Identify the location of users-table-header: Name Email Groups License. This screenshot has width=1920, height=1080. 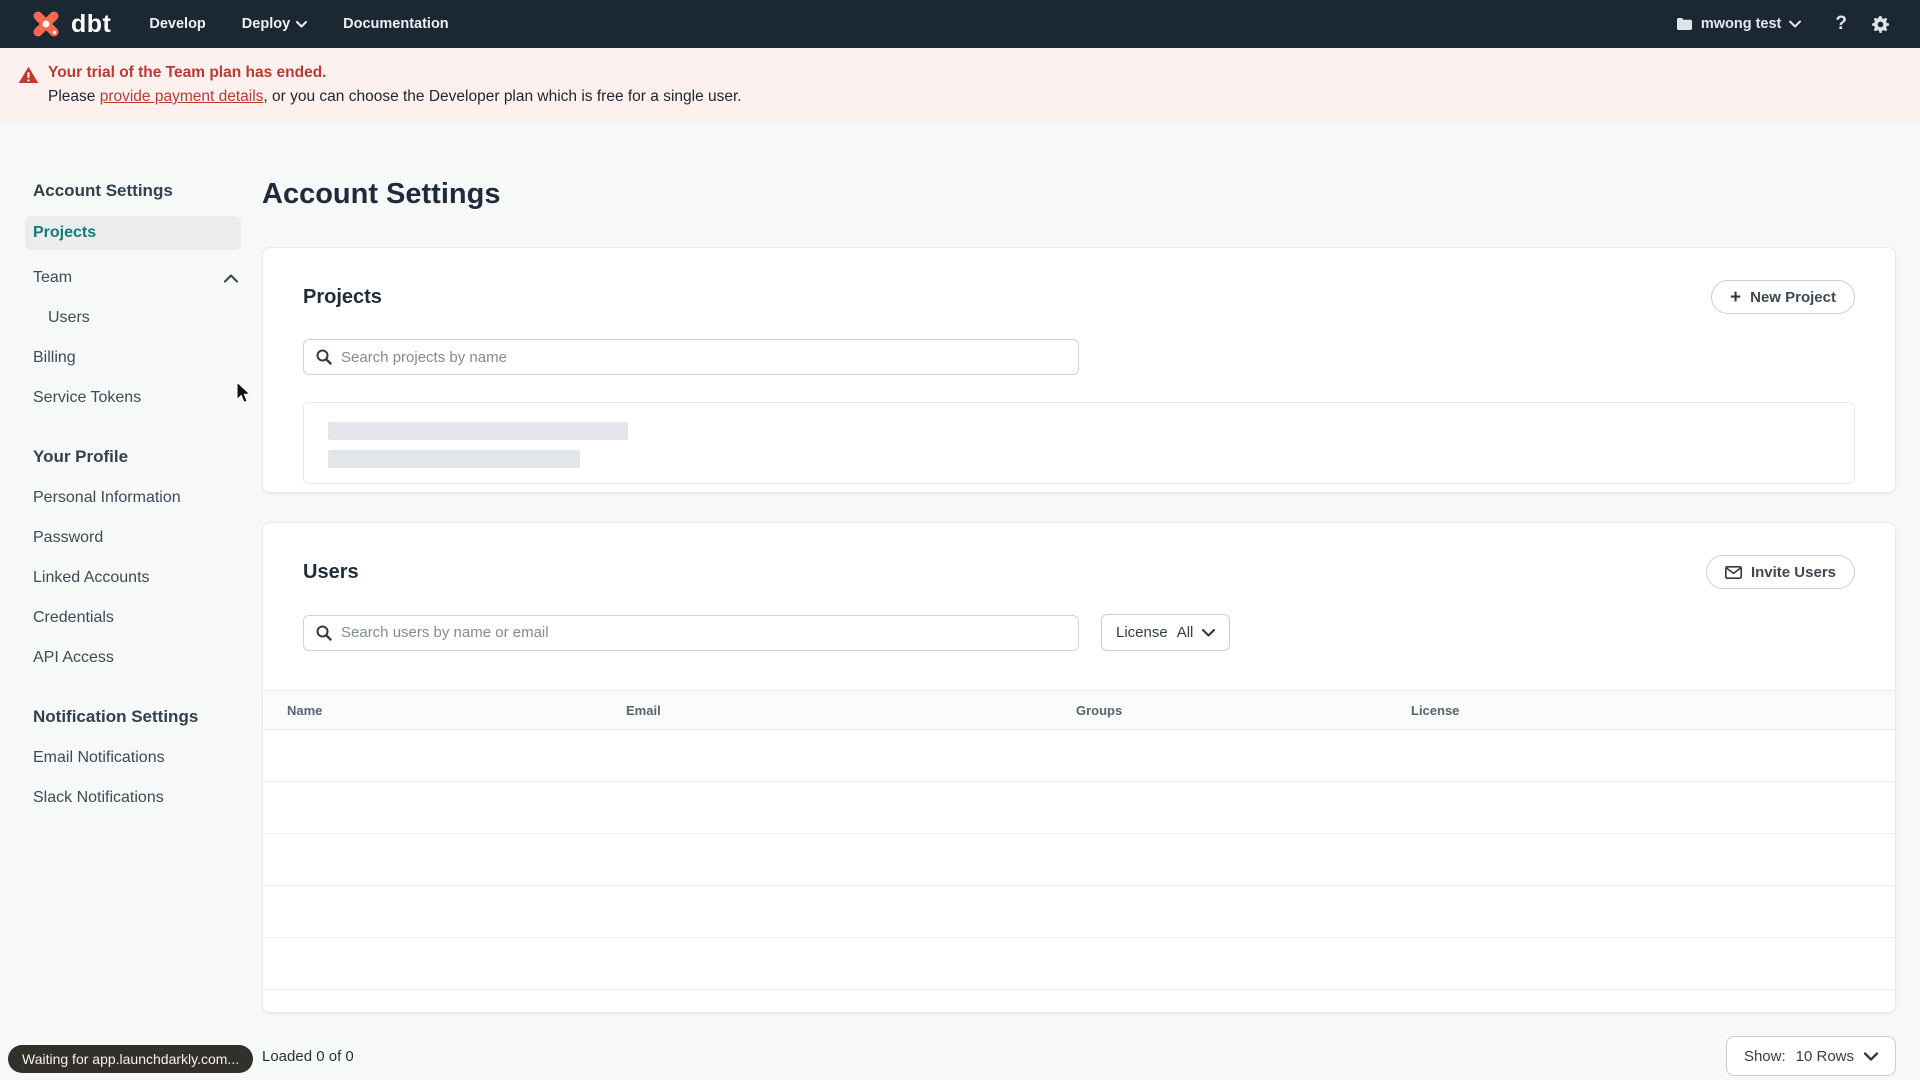
(1079, 710).